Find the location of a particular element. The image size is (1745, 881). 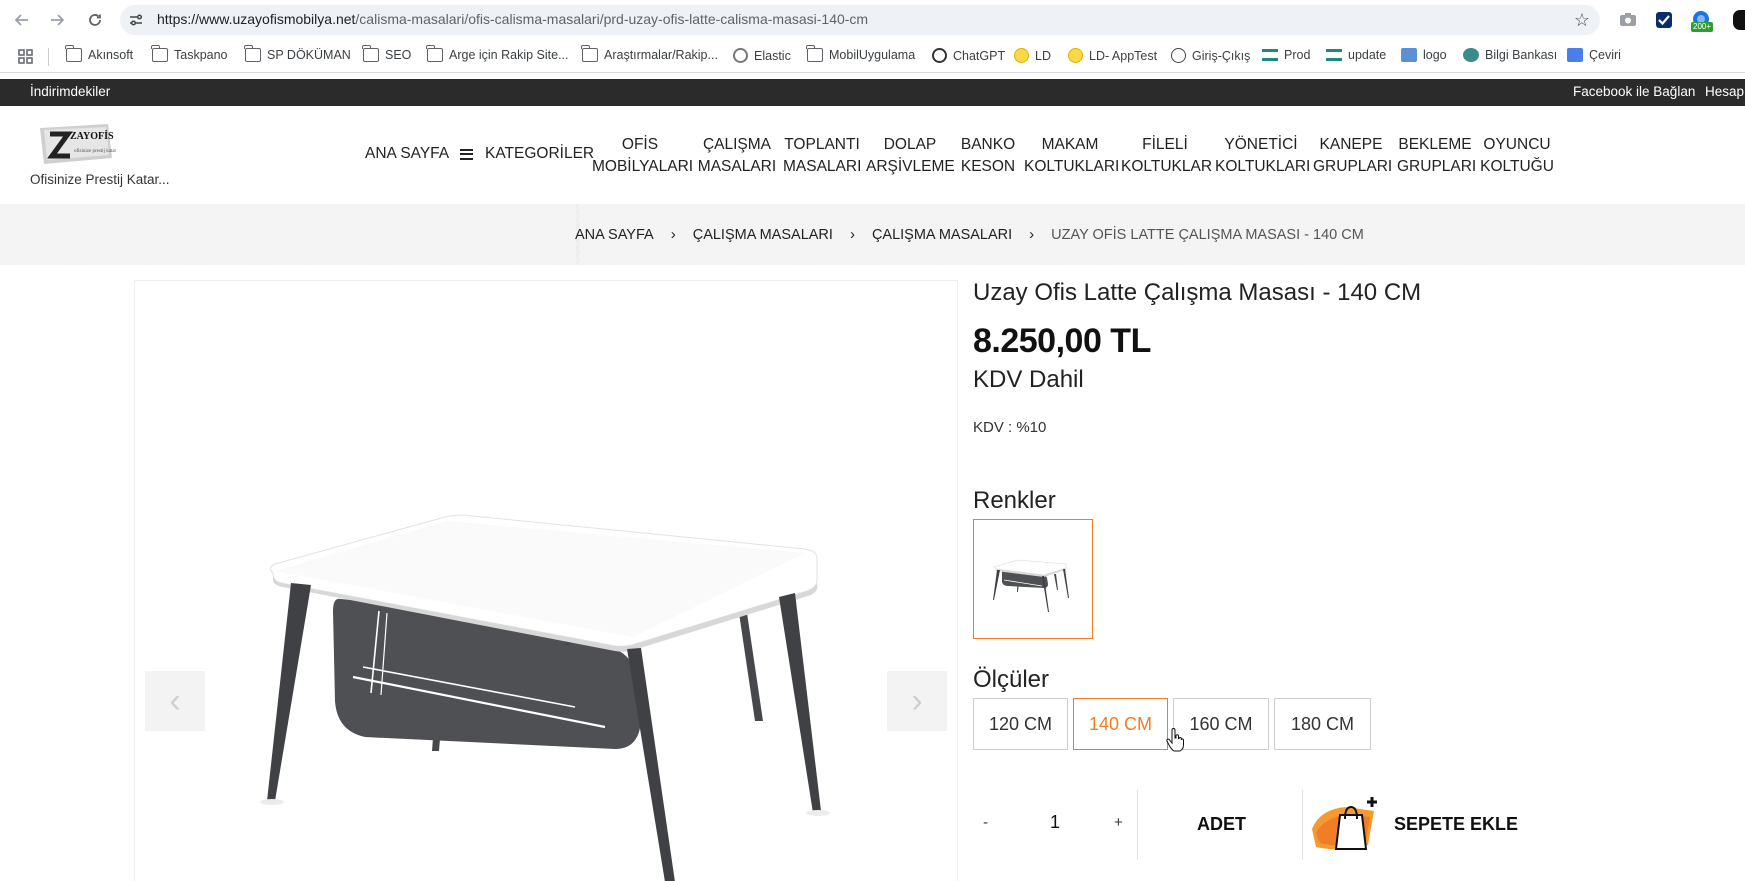

breadcrumb-home: ANA SAYFA is located at coordinates (614, 235).